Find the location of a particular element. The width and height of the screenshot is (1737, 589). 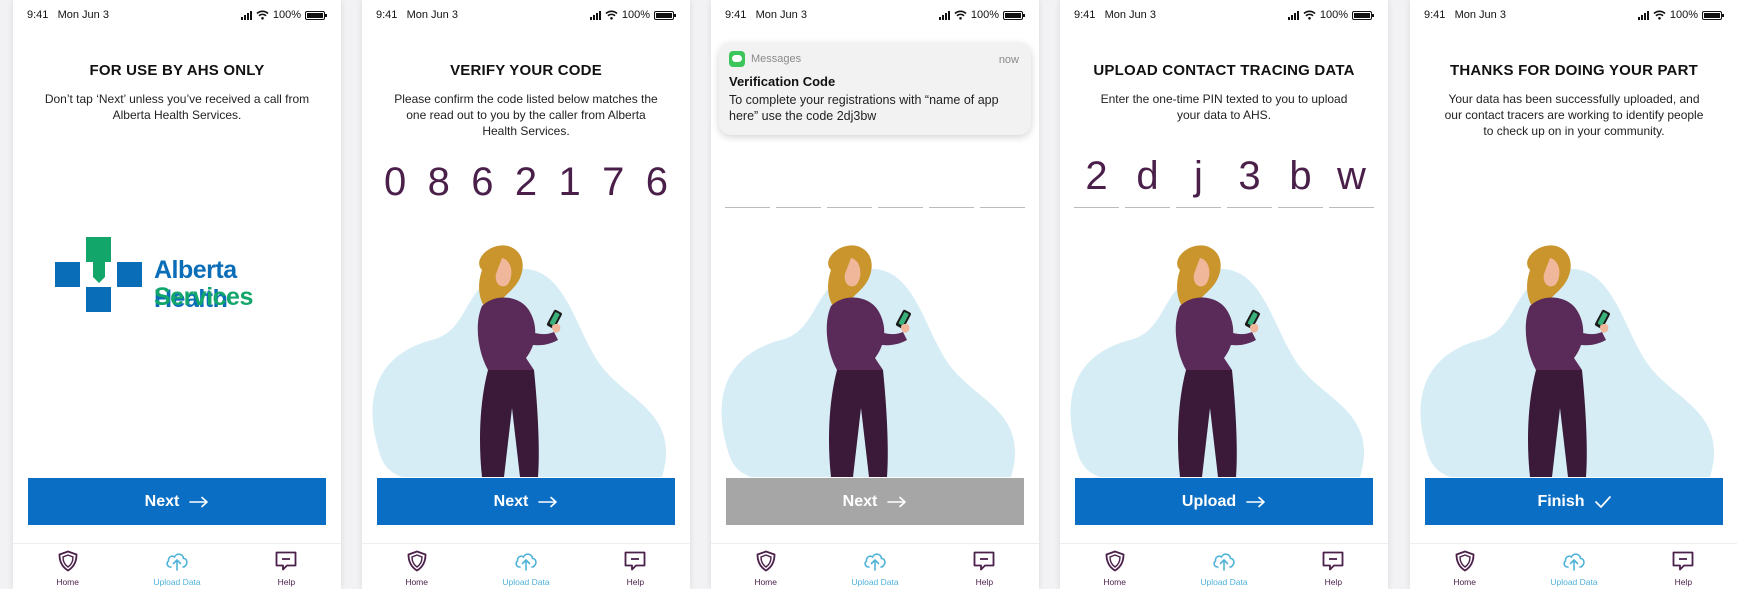

screen-title: THANKS FOR DOING YOUR PART is located at coordinates (1574, 70).